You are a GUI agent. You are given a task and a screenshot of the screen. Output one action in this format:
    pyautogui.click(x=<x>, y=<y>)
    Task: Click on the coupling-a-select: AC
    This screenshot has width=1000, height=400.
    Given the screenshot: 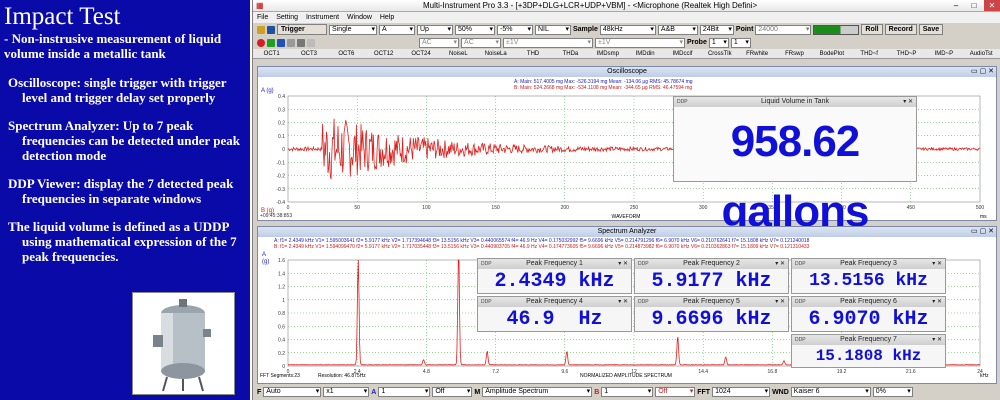 What is the action you would take?
    pyautogui.click(x=439, y=42)
    